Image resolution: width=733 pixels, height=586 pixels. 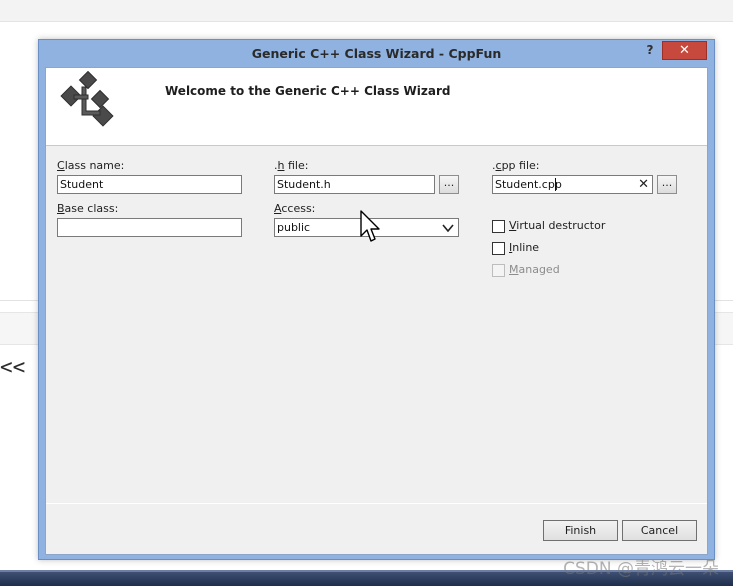 What do you see at coordinates (580, 530) in the screenshot?
I see `finish-button: Finish` at bounding box center [580, 530].